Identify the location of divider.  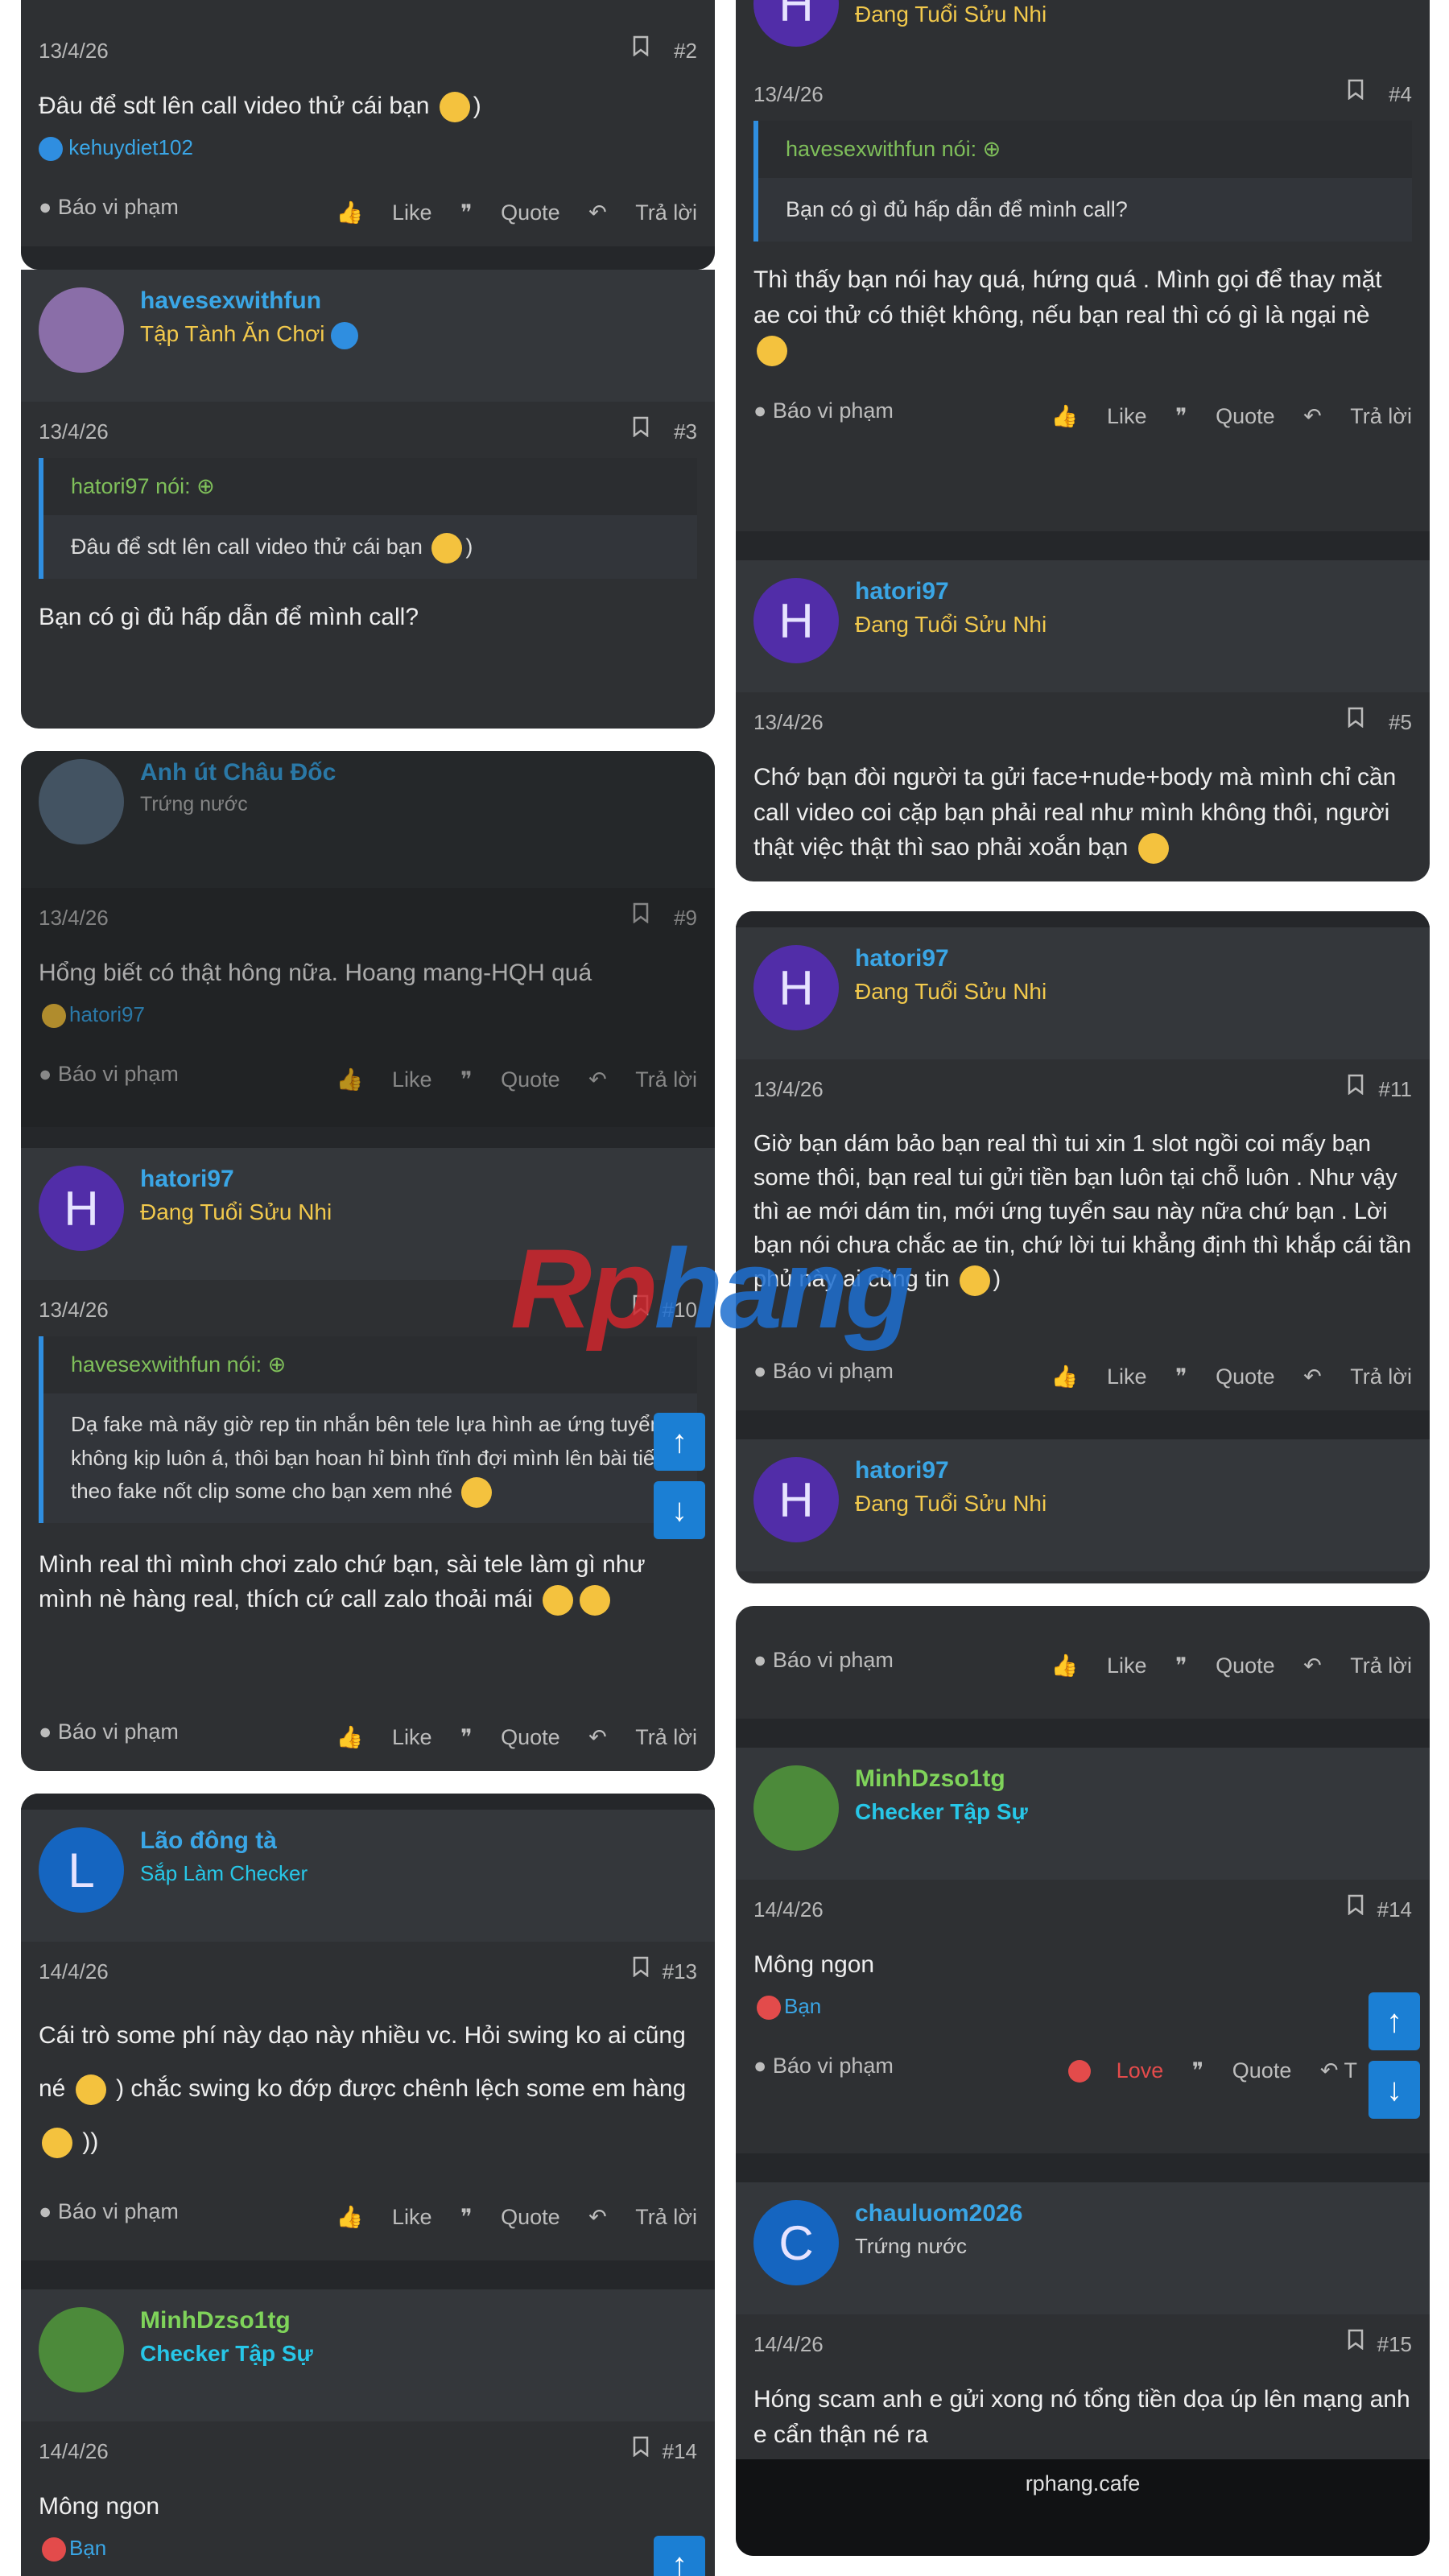
(368, 258).